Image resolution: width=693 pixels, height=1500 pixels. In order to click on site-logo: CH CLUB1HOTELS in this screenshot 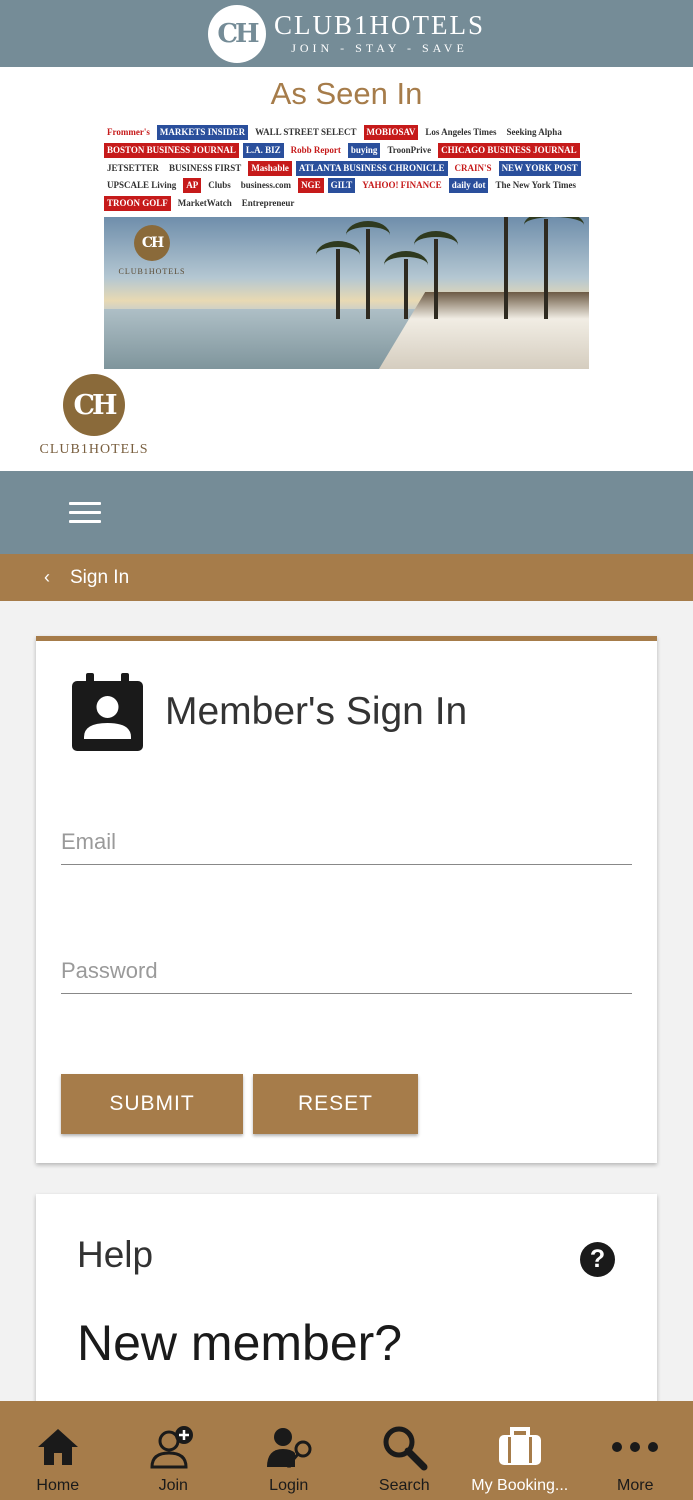, I will do `click(94, 416)`.